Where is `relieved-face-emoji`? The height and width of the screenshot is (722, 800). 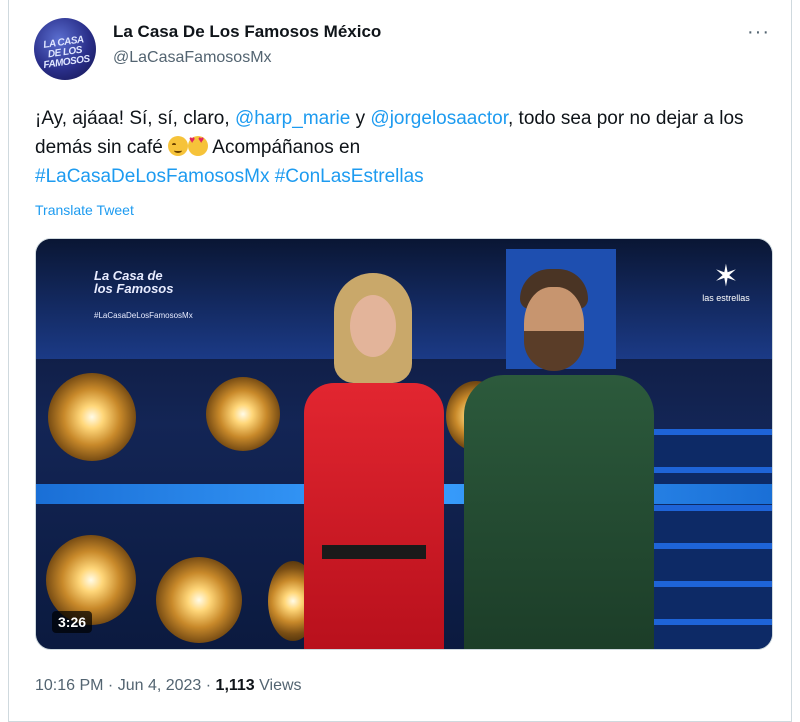 relieved-face-emoji is located at coordinates (178, 146).